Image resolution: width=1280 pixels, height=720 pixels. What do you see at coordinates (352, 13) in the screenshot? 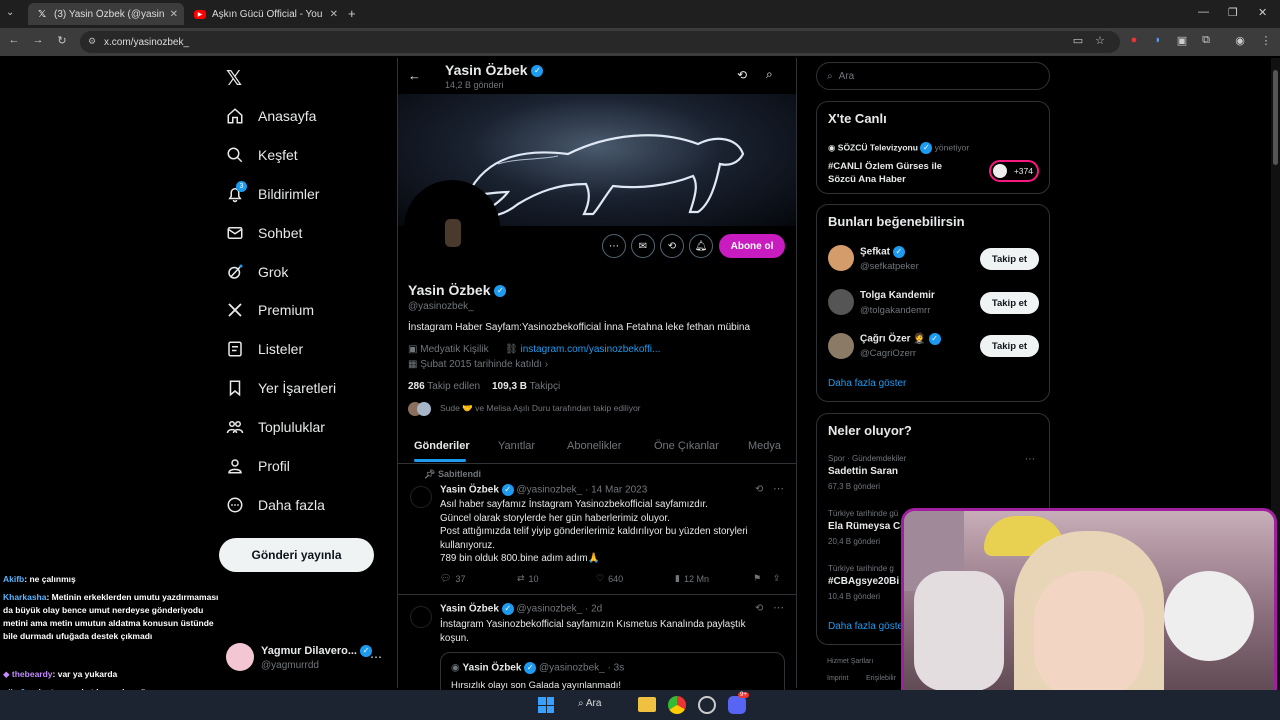
I see `new-tab-button: +` at bounding box center [352, 13].